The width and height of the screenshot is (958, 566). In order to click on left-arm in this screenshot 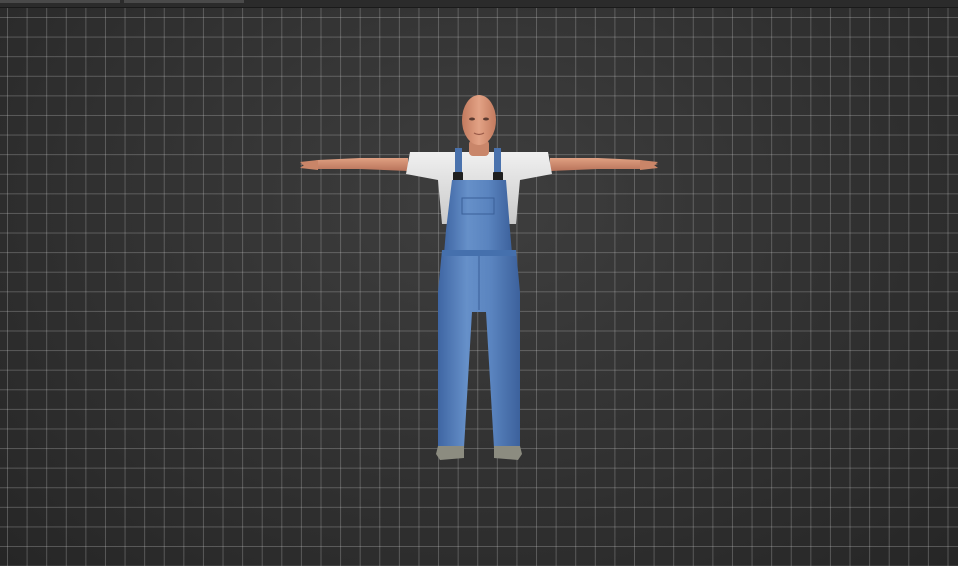, I will do `click(354, 164)`.